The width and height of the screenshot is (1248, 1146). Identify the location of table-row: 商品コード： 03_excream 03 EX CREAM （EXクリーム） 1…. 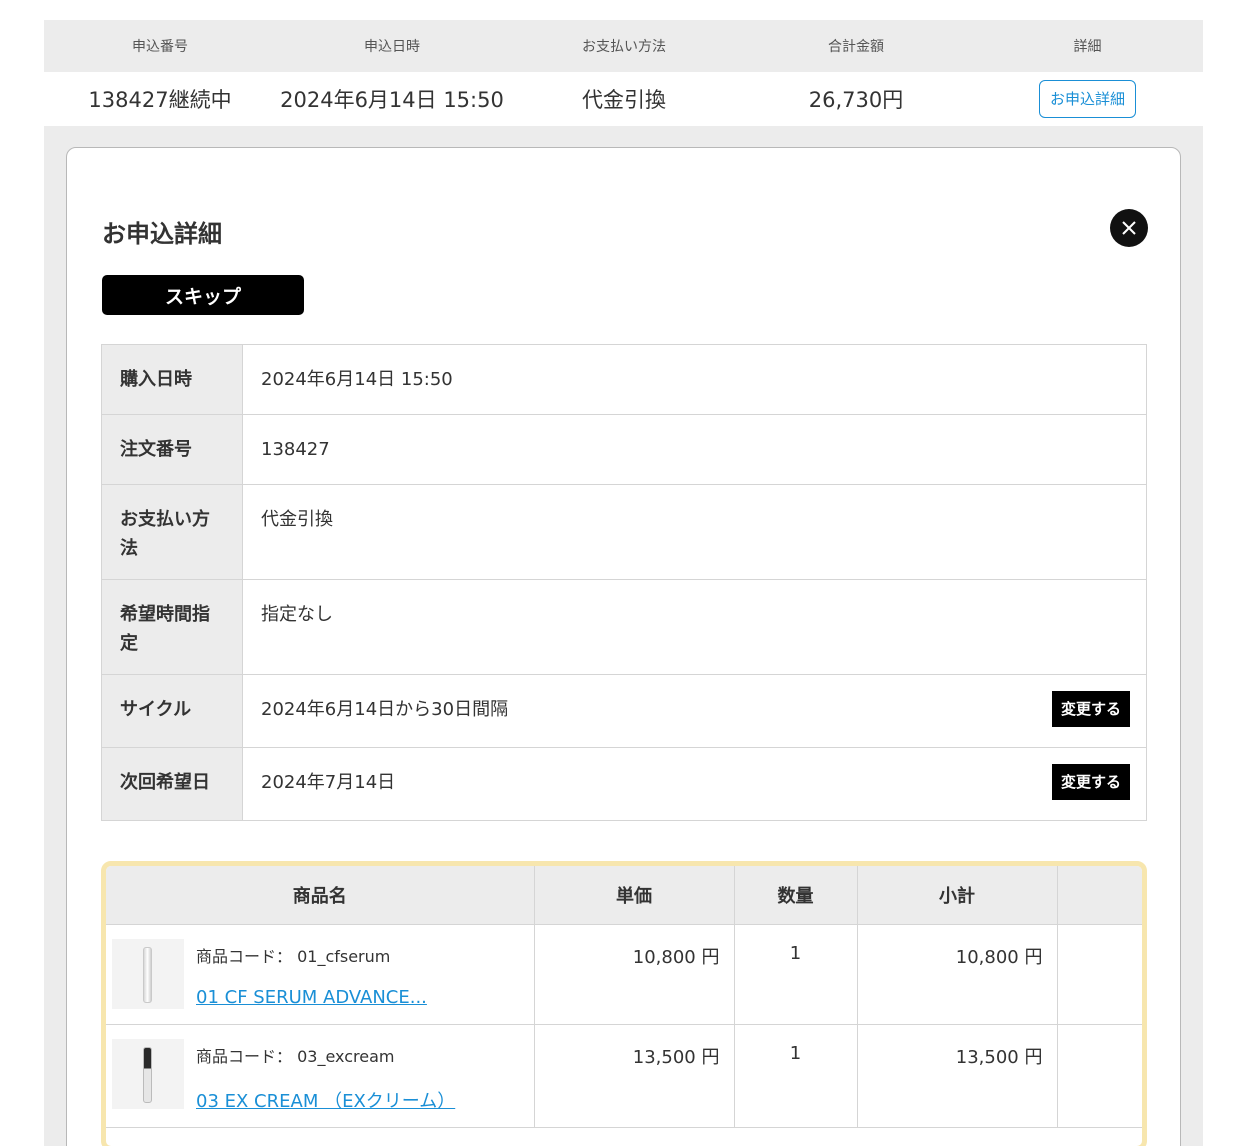
(624, 1076).